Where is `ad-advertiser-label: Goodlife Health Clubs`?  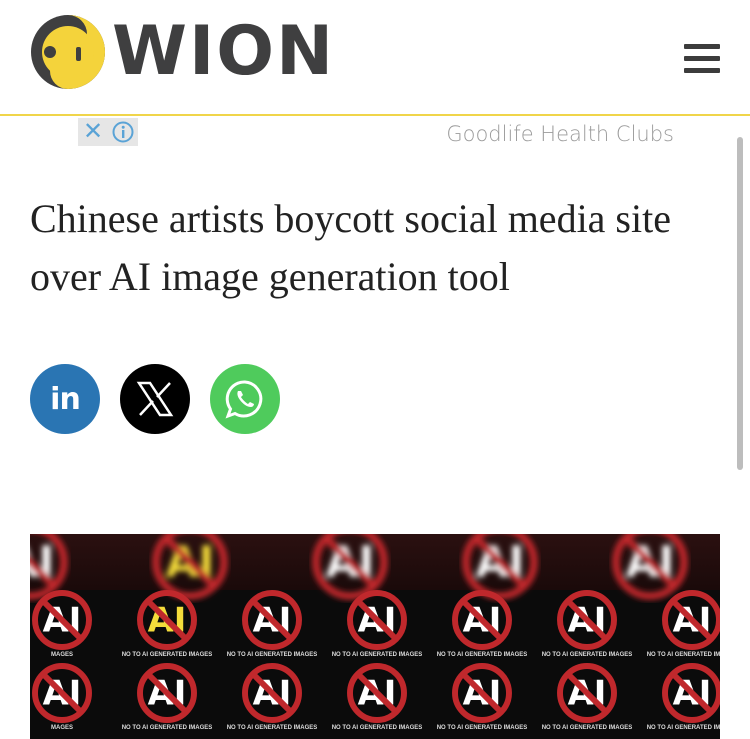 ad-advertiser-label: Goodlife Health Clubs is located at coordinates (560, 134).